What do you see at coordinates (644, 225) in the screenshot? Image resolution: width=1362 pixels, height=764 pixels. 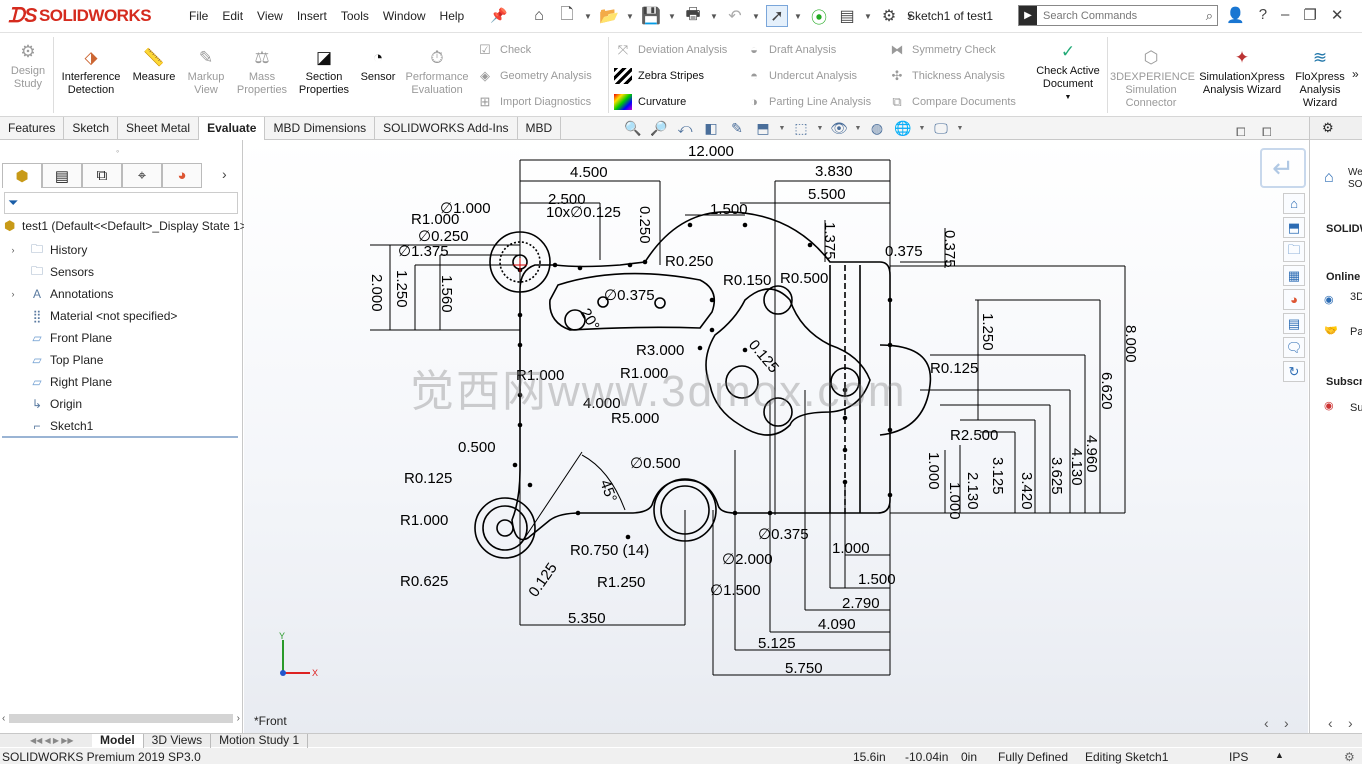 I see `dim-0250-vert: 0.250` at bounding box center [644, 225].